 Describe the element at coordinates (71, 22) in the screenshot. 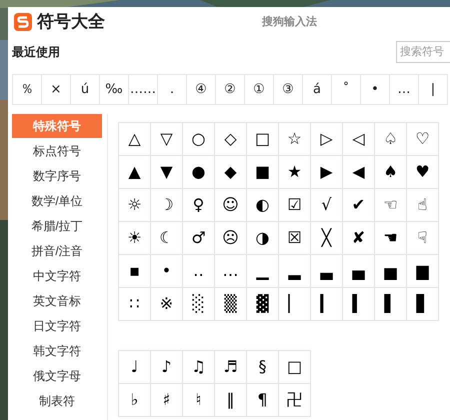

I see `window-title: 符号大全` at that location.